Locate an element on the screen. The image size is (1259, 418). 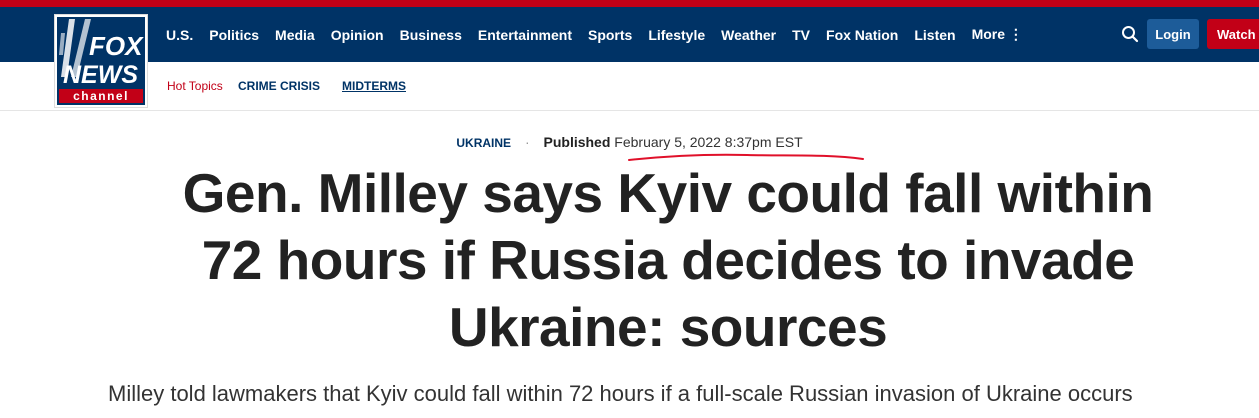
nav-item-fox-nation: Fox Nation is located at coordinates (862, 35).